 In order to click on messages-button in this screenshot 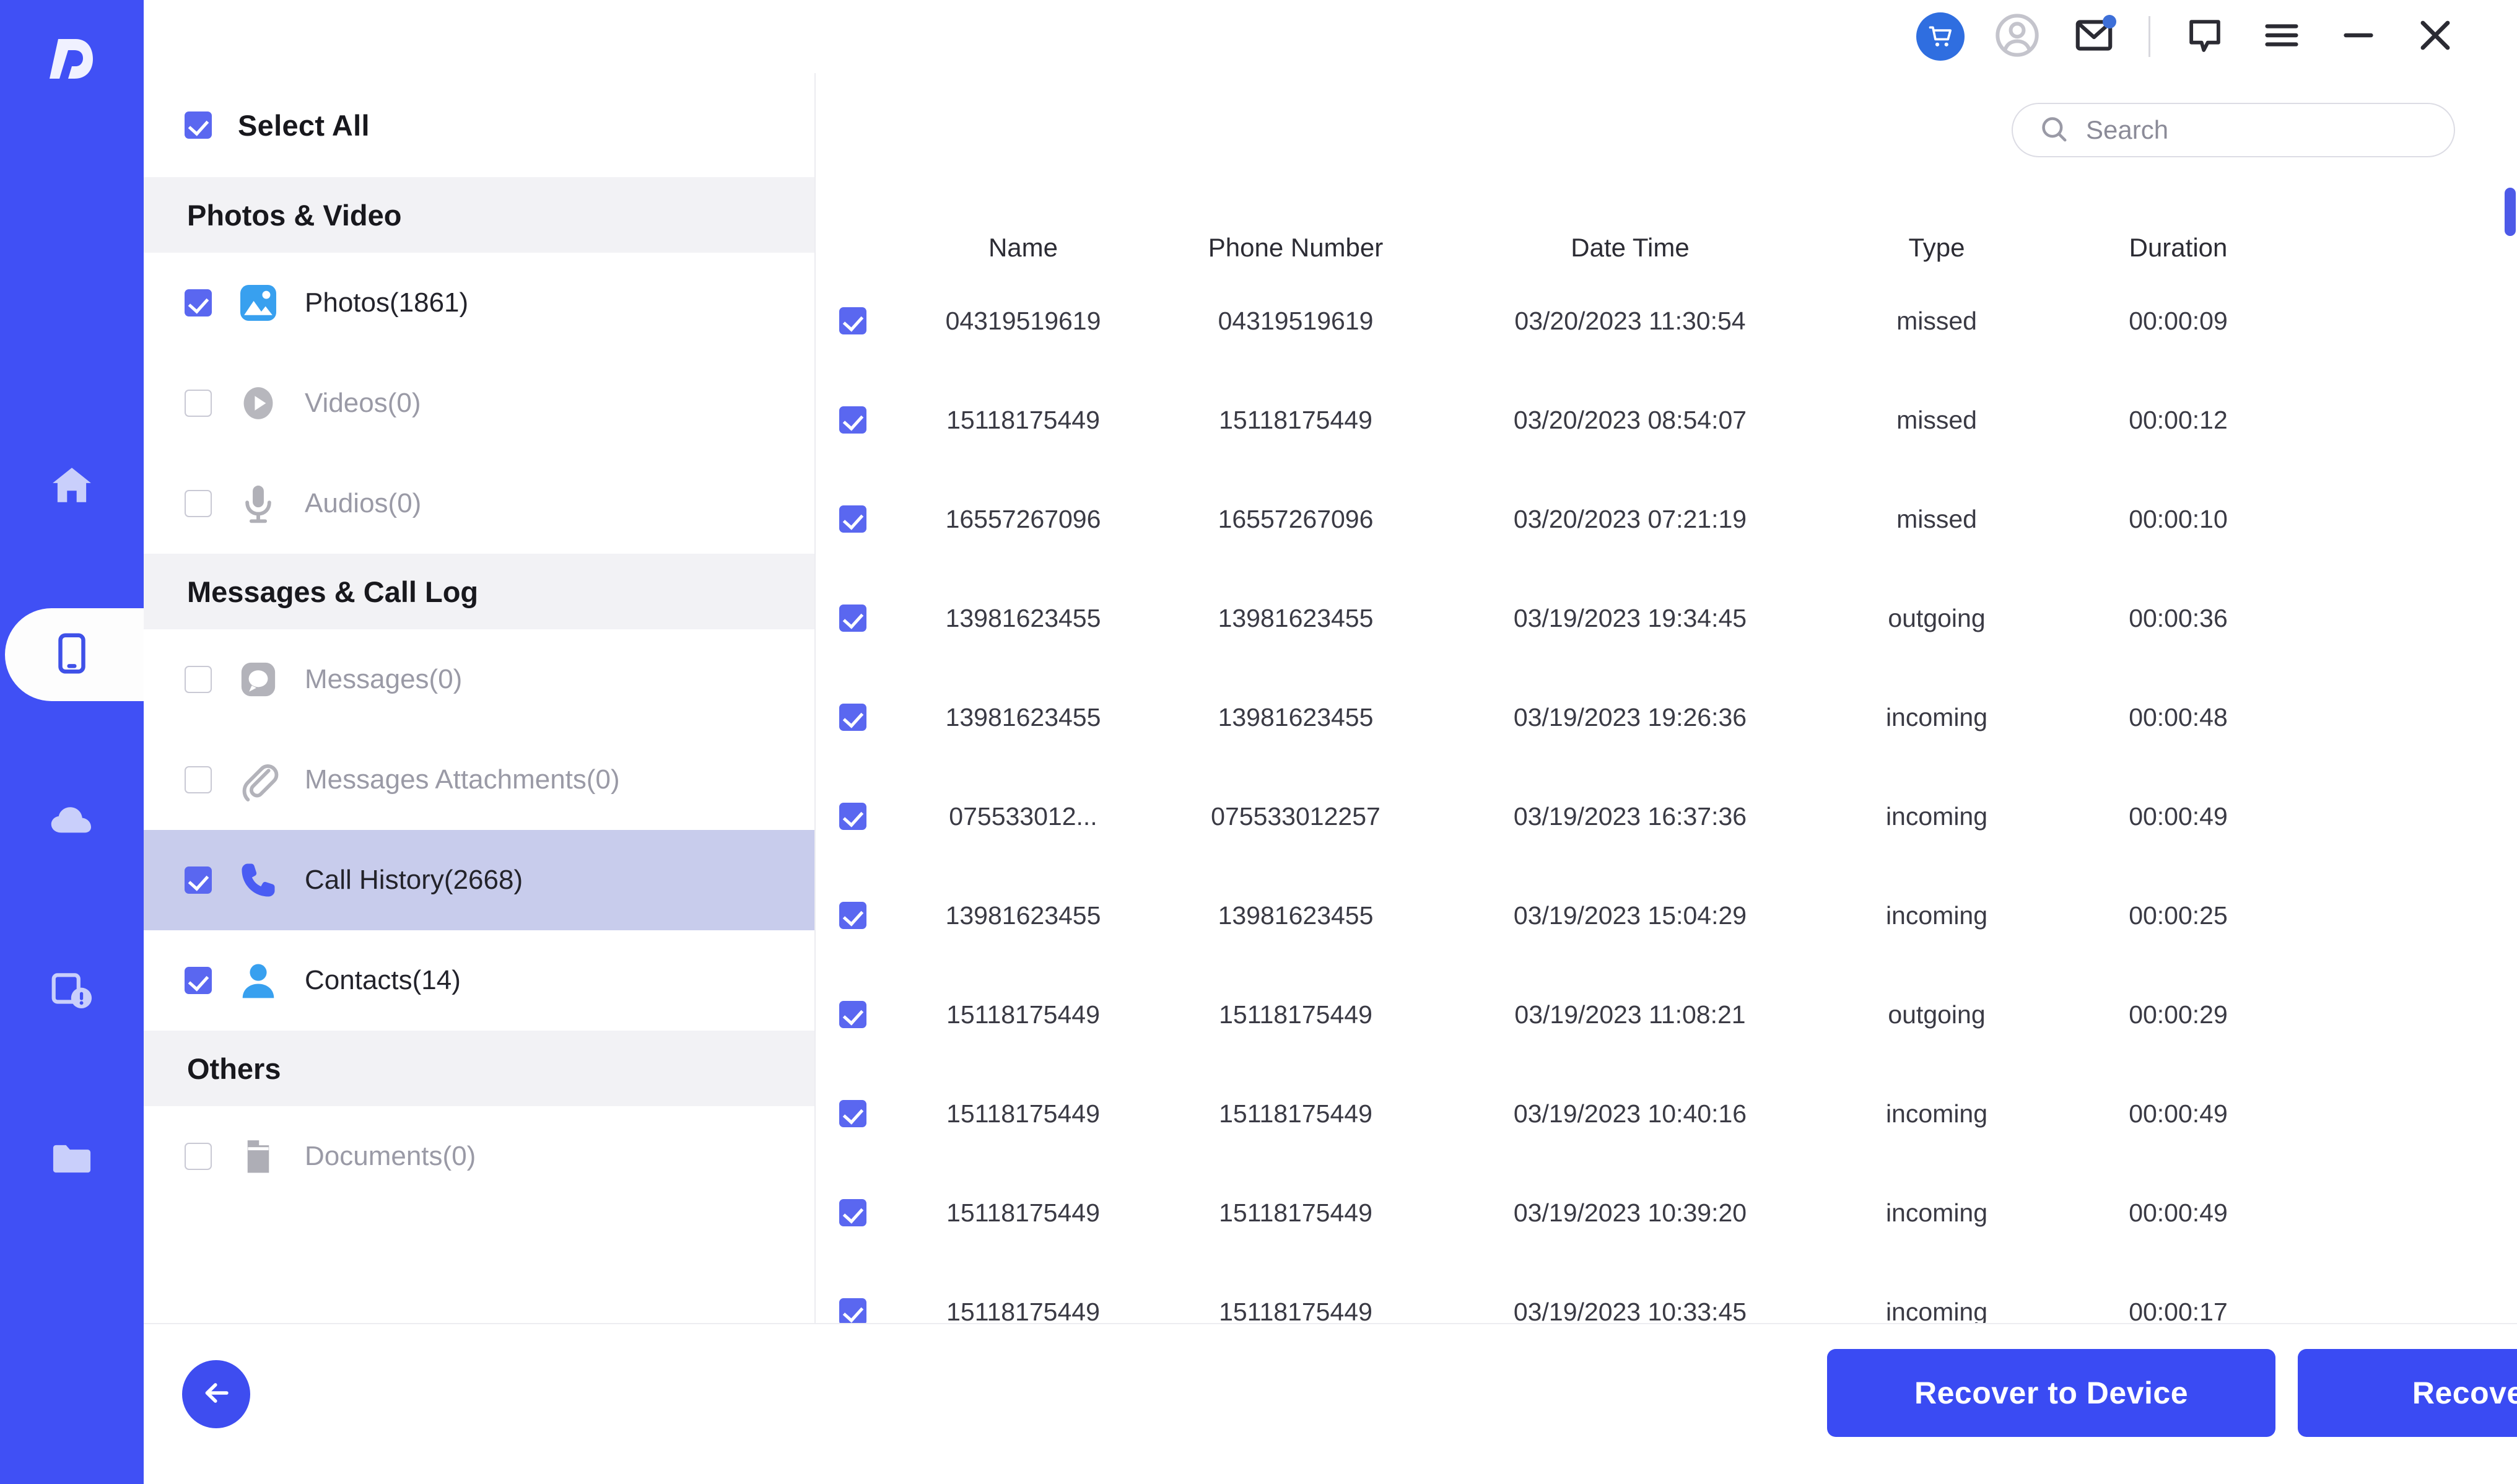, I will do `click(2094, 36)`.